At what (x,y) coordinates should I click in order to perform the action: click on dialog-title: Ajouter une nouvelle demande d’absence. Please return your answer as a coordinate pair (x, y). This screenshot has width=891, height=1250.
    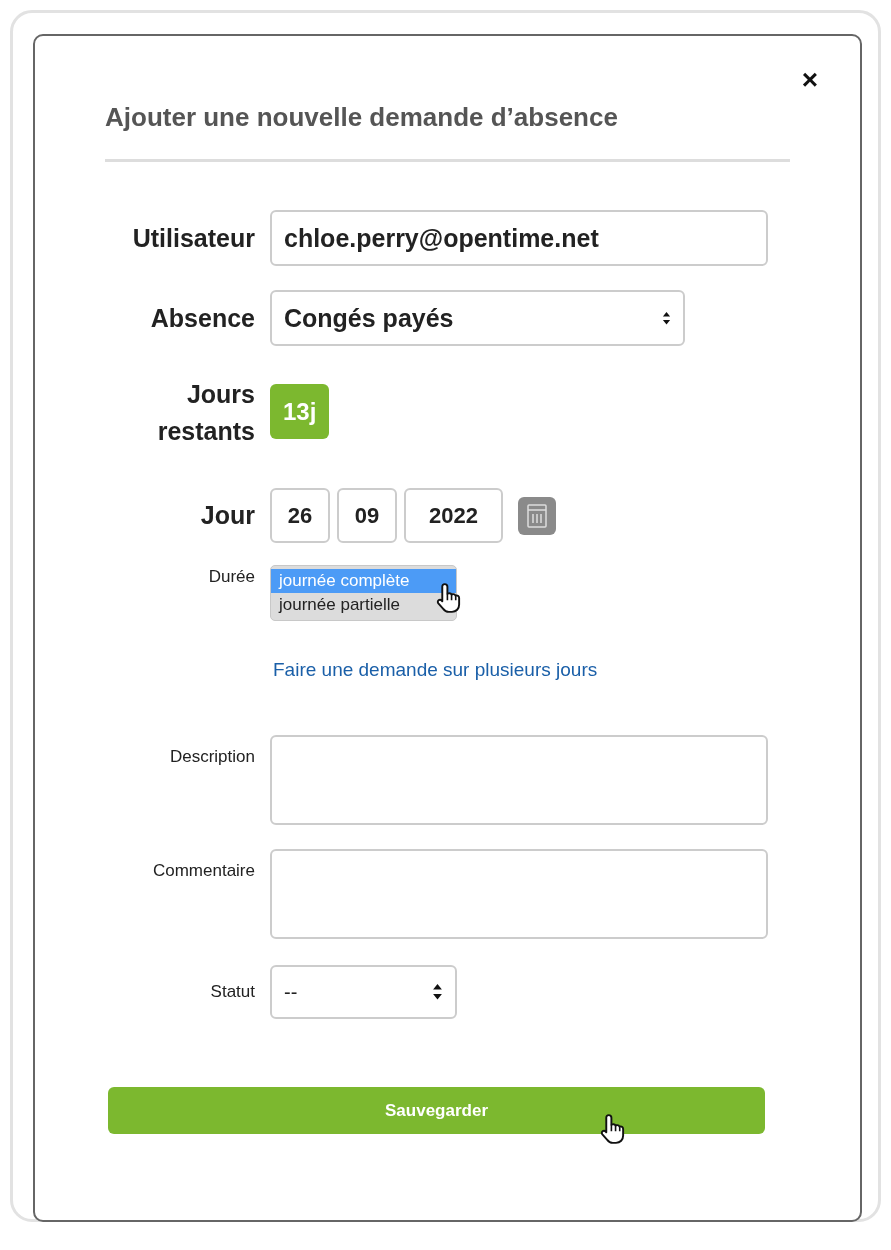
    Looking at the image, I should click on (447, 99).